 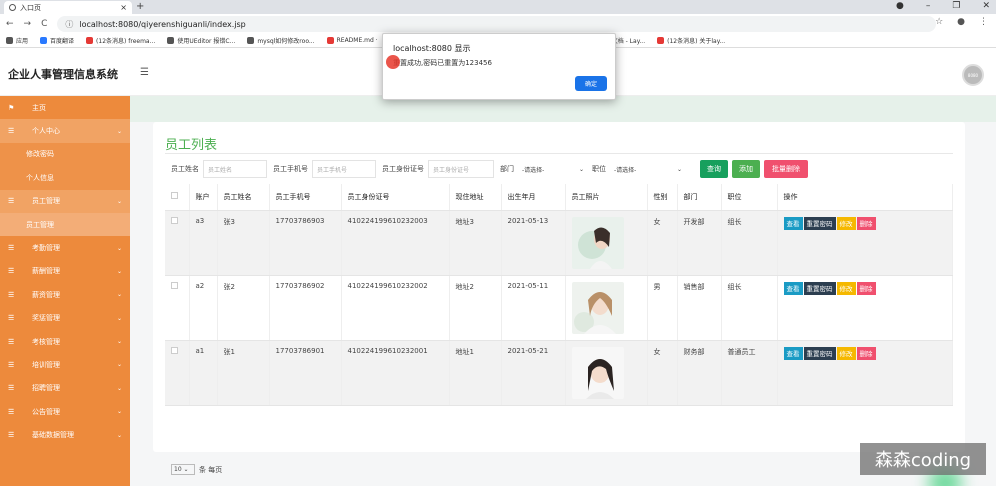 What do you see at coordinates (65, 271) in the screenshot?
I see `sidebar-item: ☰ 薪酬管理 ⌄` at bounding box center [65, 271].